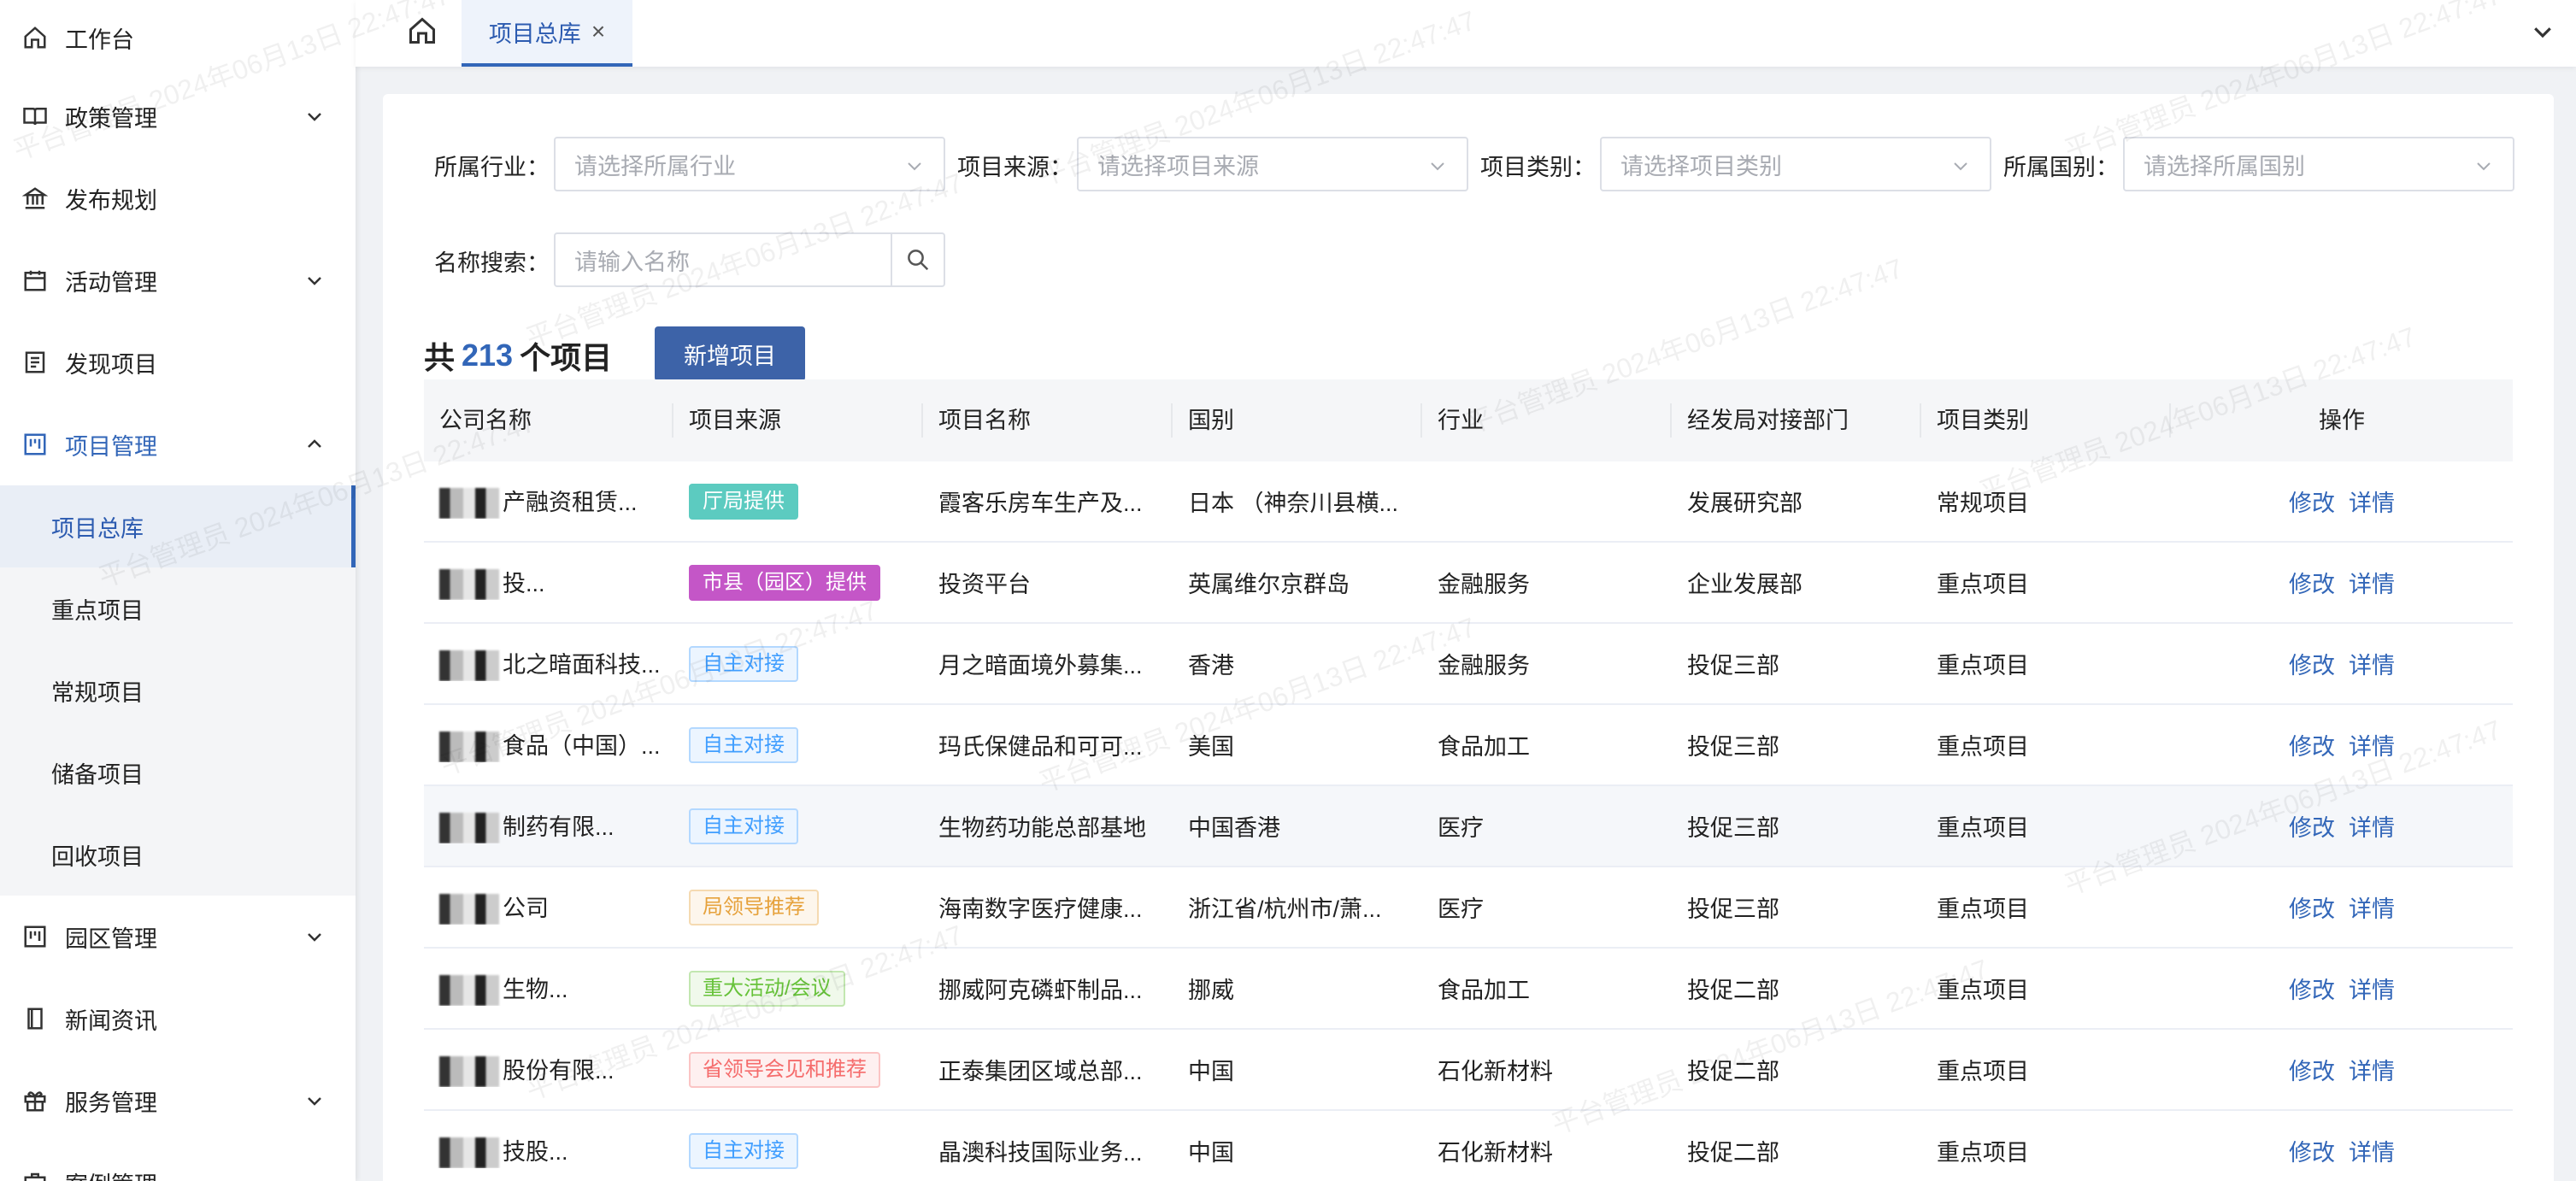 The image size is (2576, 1181). I want to click on sidebar-item-discover: 发现项目, so click(178, 362).